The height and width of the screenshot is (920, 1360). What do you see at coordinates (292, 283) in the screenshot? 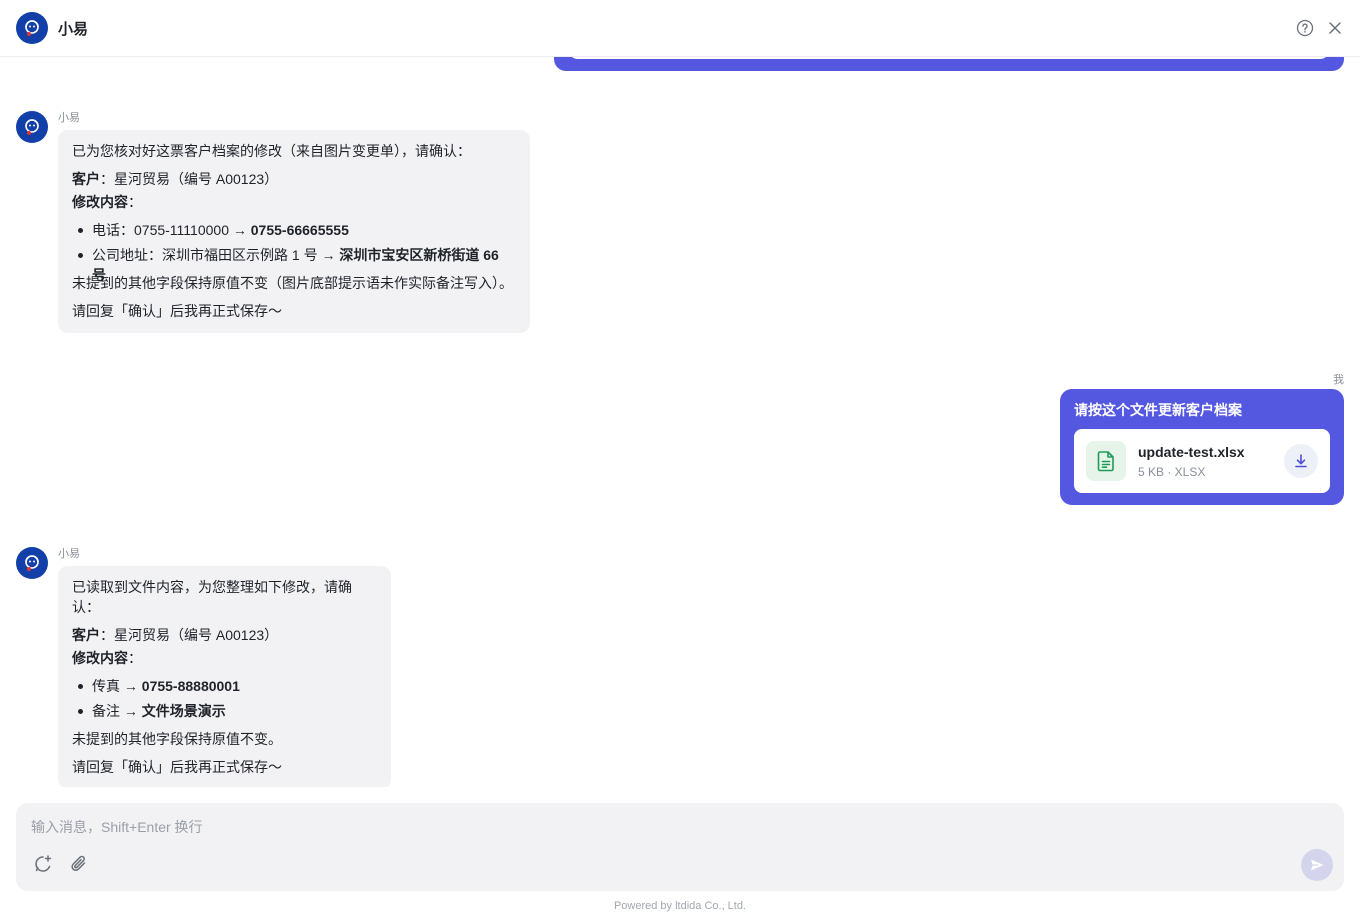
I see `message-note: 未提到的其他字段保持原值不变（图片底部提示语未作实际备注写入）。` at bounding box center [292, 283].